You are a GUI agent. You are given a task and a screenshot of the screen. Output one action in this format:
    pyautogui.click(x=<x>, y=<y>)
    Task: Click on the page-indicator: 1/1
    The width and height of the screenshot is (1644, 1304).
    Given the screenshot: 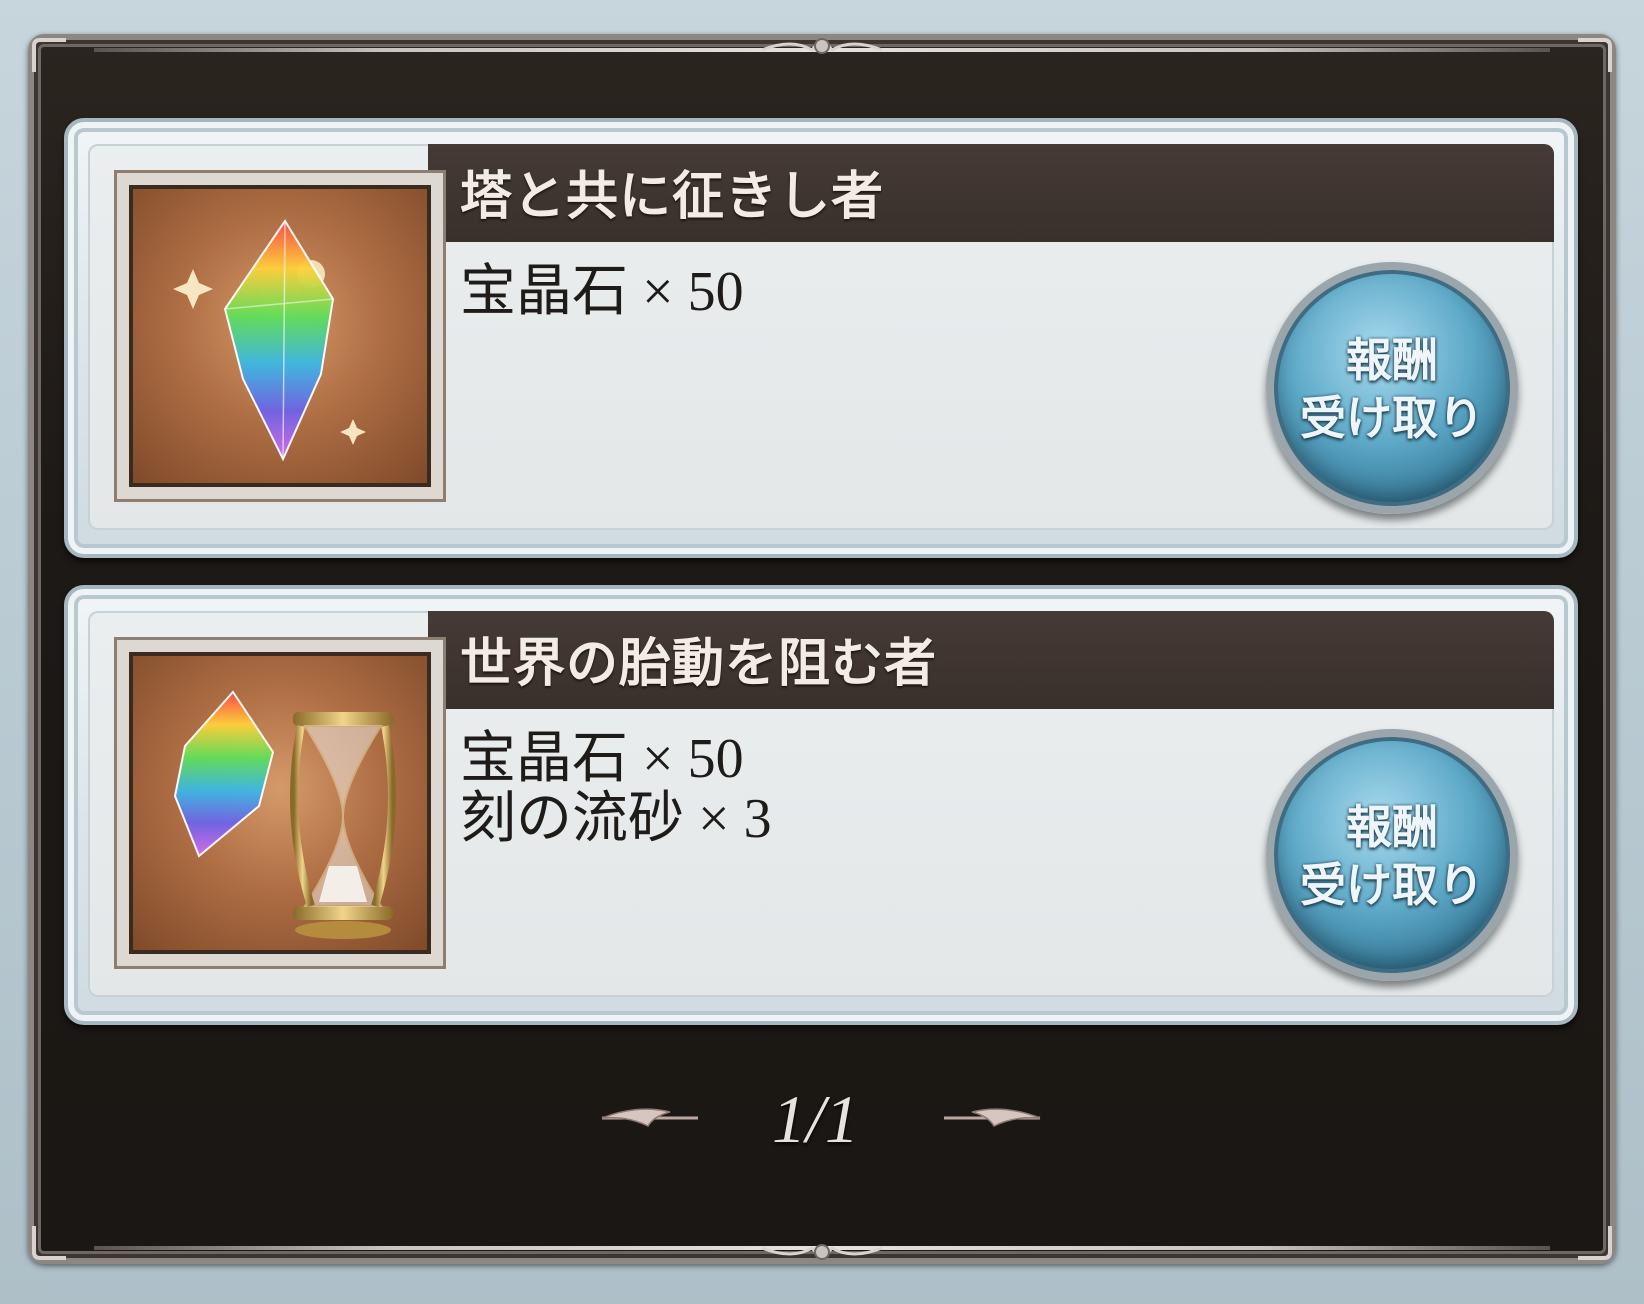 What is the action you would take?
    pyautogui.click(x=815, y=1119)
    